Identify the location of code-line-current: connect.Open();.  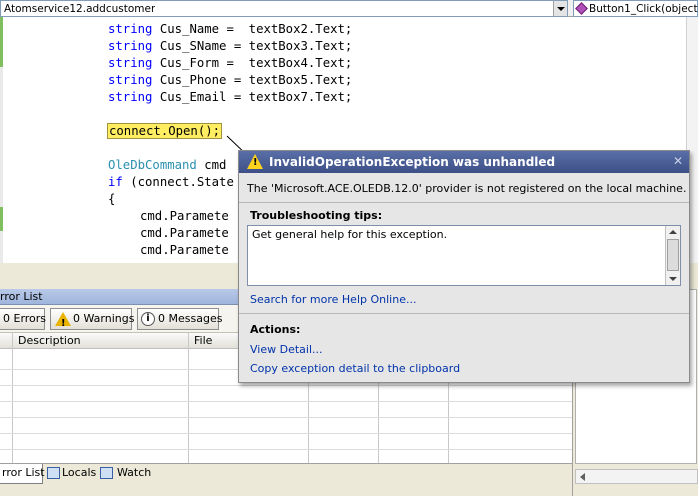
(165, 131).